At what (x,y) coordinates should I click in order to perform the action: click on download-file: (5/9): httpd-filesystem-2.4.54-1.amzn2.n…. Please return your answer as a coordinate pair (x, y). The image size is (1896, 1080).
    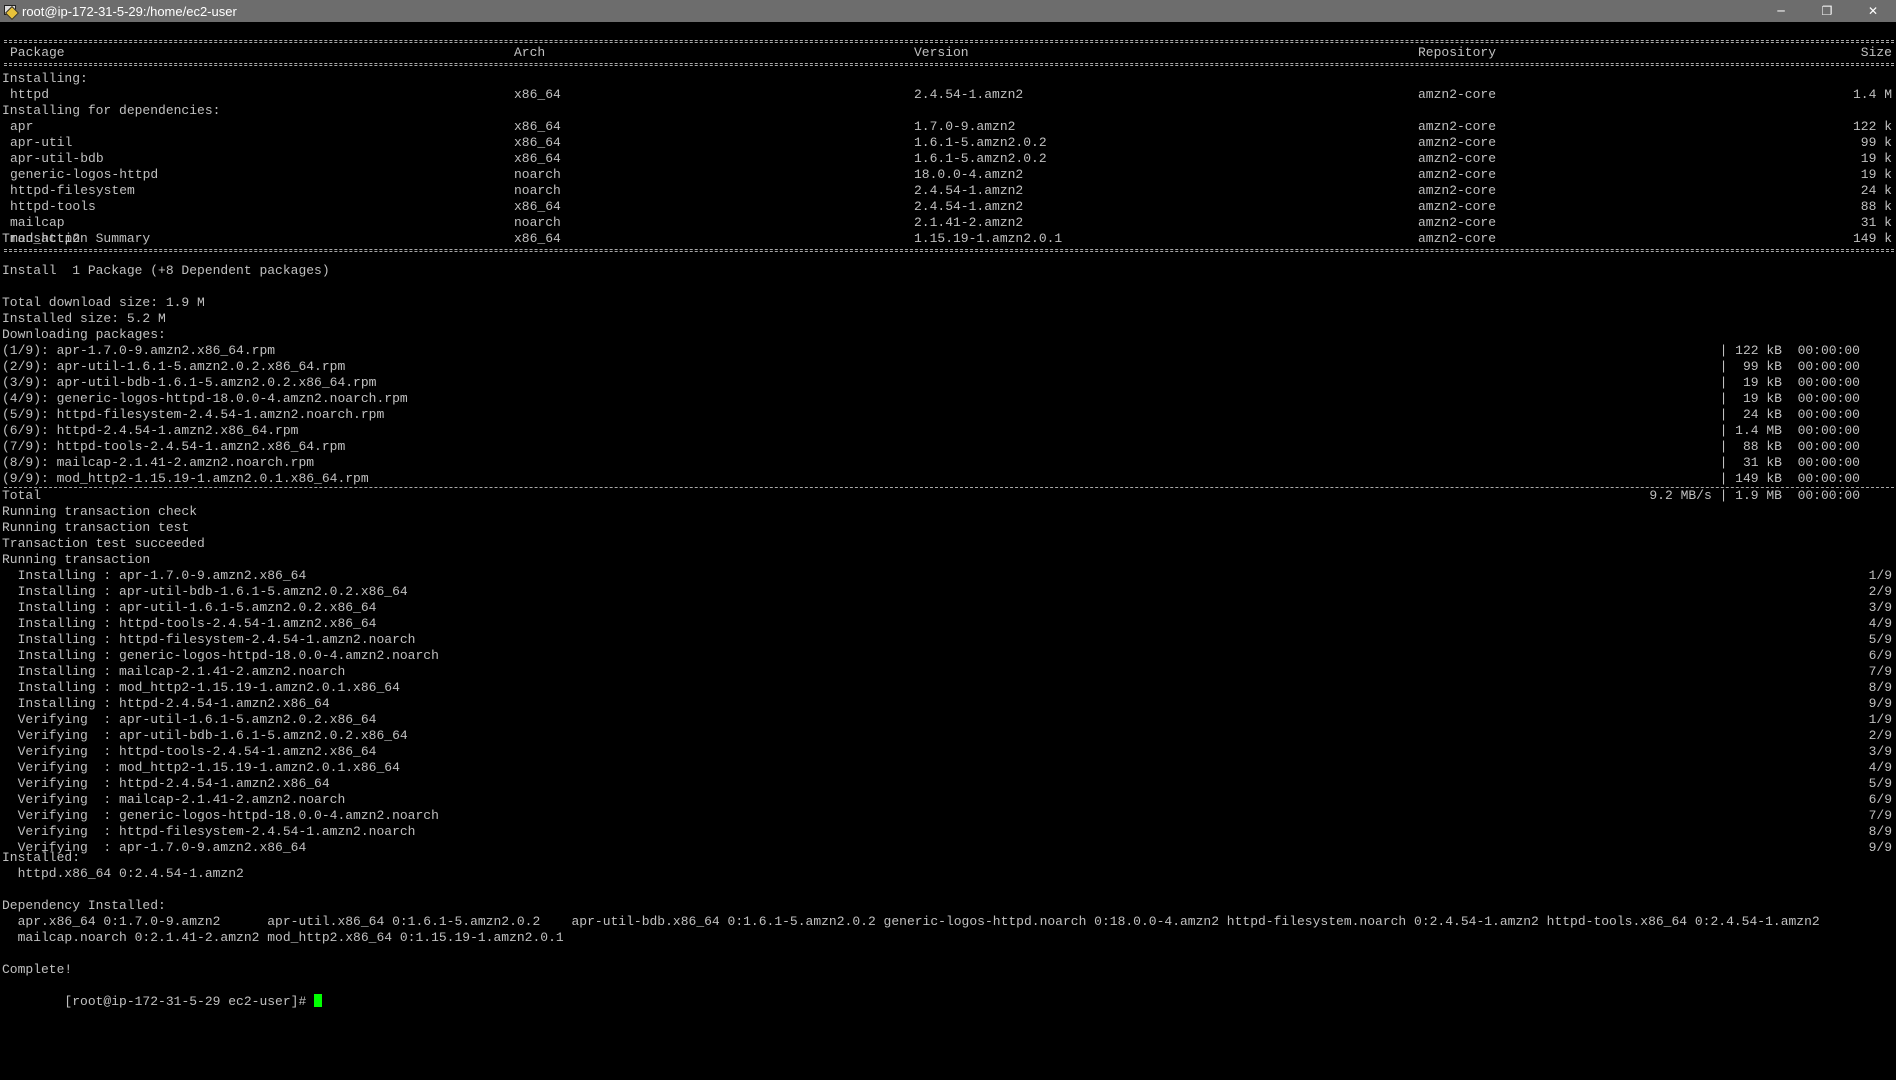
    Looking at the image, I should click on (193, 414).